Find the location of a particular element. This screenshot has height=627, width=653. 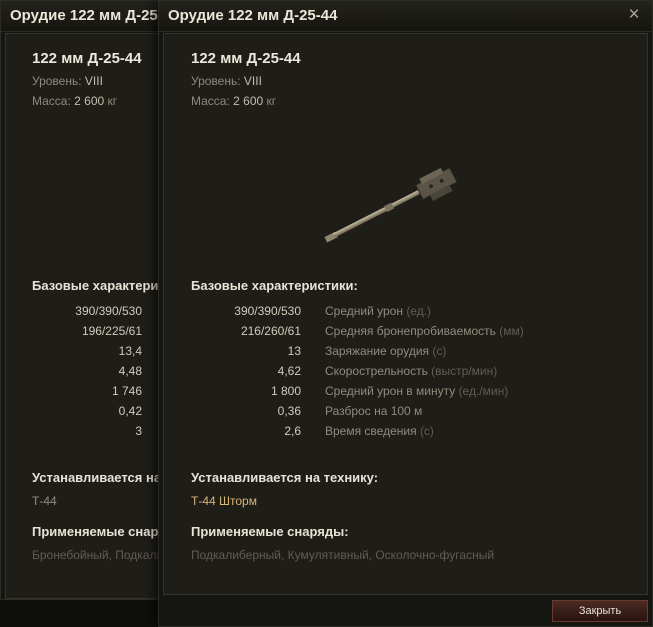

mass-value: 2 600 is located at coordinates (248, 101).